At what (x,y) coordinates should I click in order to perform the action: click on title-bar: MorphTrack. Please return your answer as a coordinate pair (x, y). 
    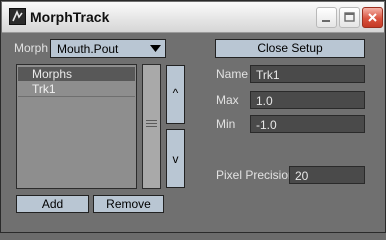
    Looking at the image, I should click on (193, 17).